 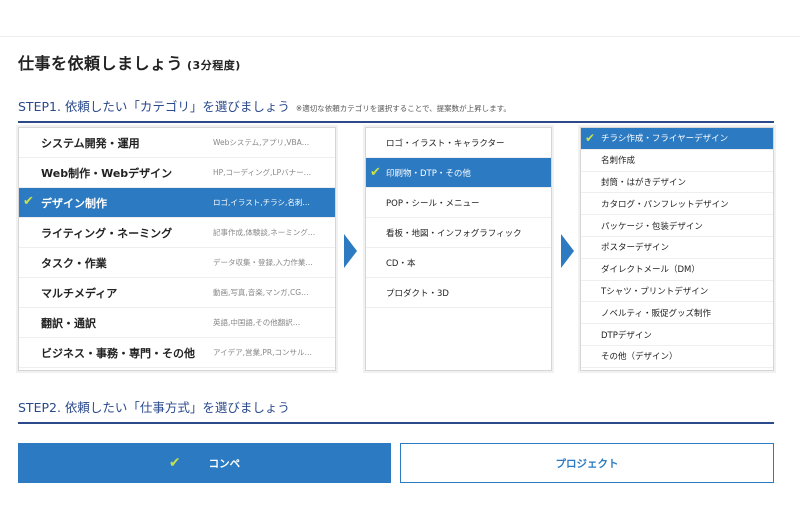 What do you see at coordinates (154, 407) in the screenshot?
I see `step2-label: STEP2. 依頼したい「仕事方式」を選びましょう` at bounding box center [154, 407].